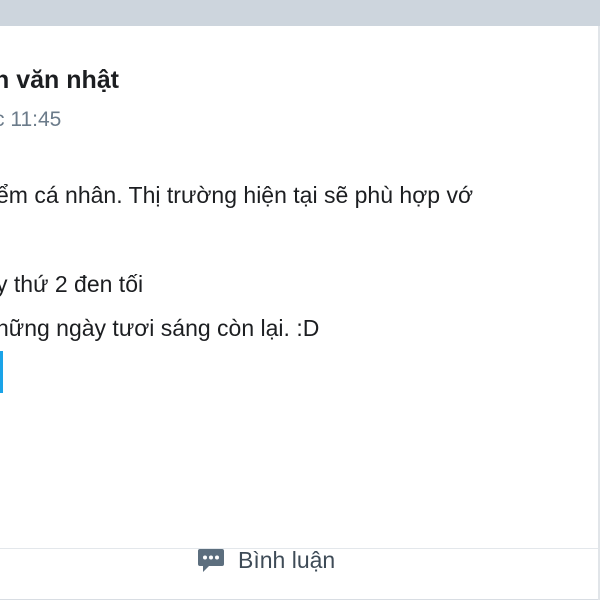 Image resolution: width=600 pixels, height=600 pixels. Describe the element at coordinates (287, 559) in the screenshot. I see `comment-button-label: Bình luận` at that location.